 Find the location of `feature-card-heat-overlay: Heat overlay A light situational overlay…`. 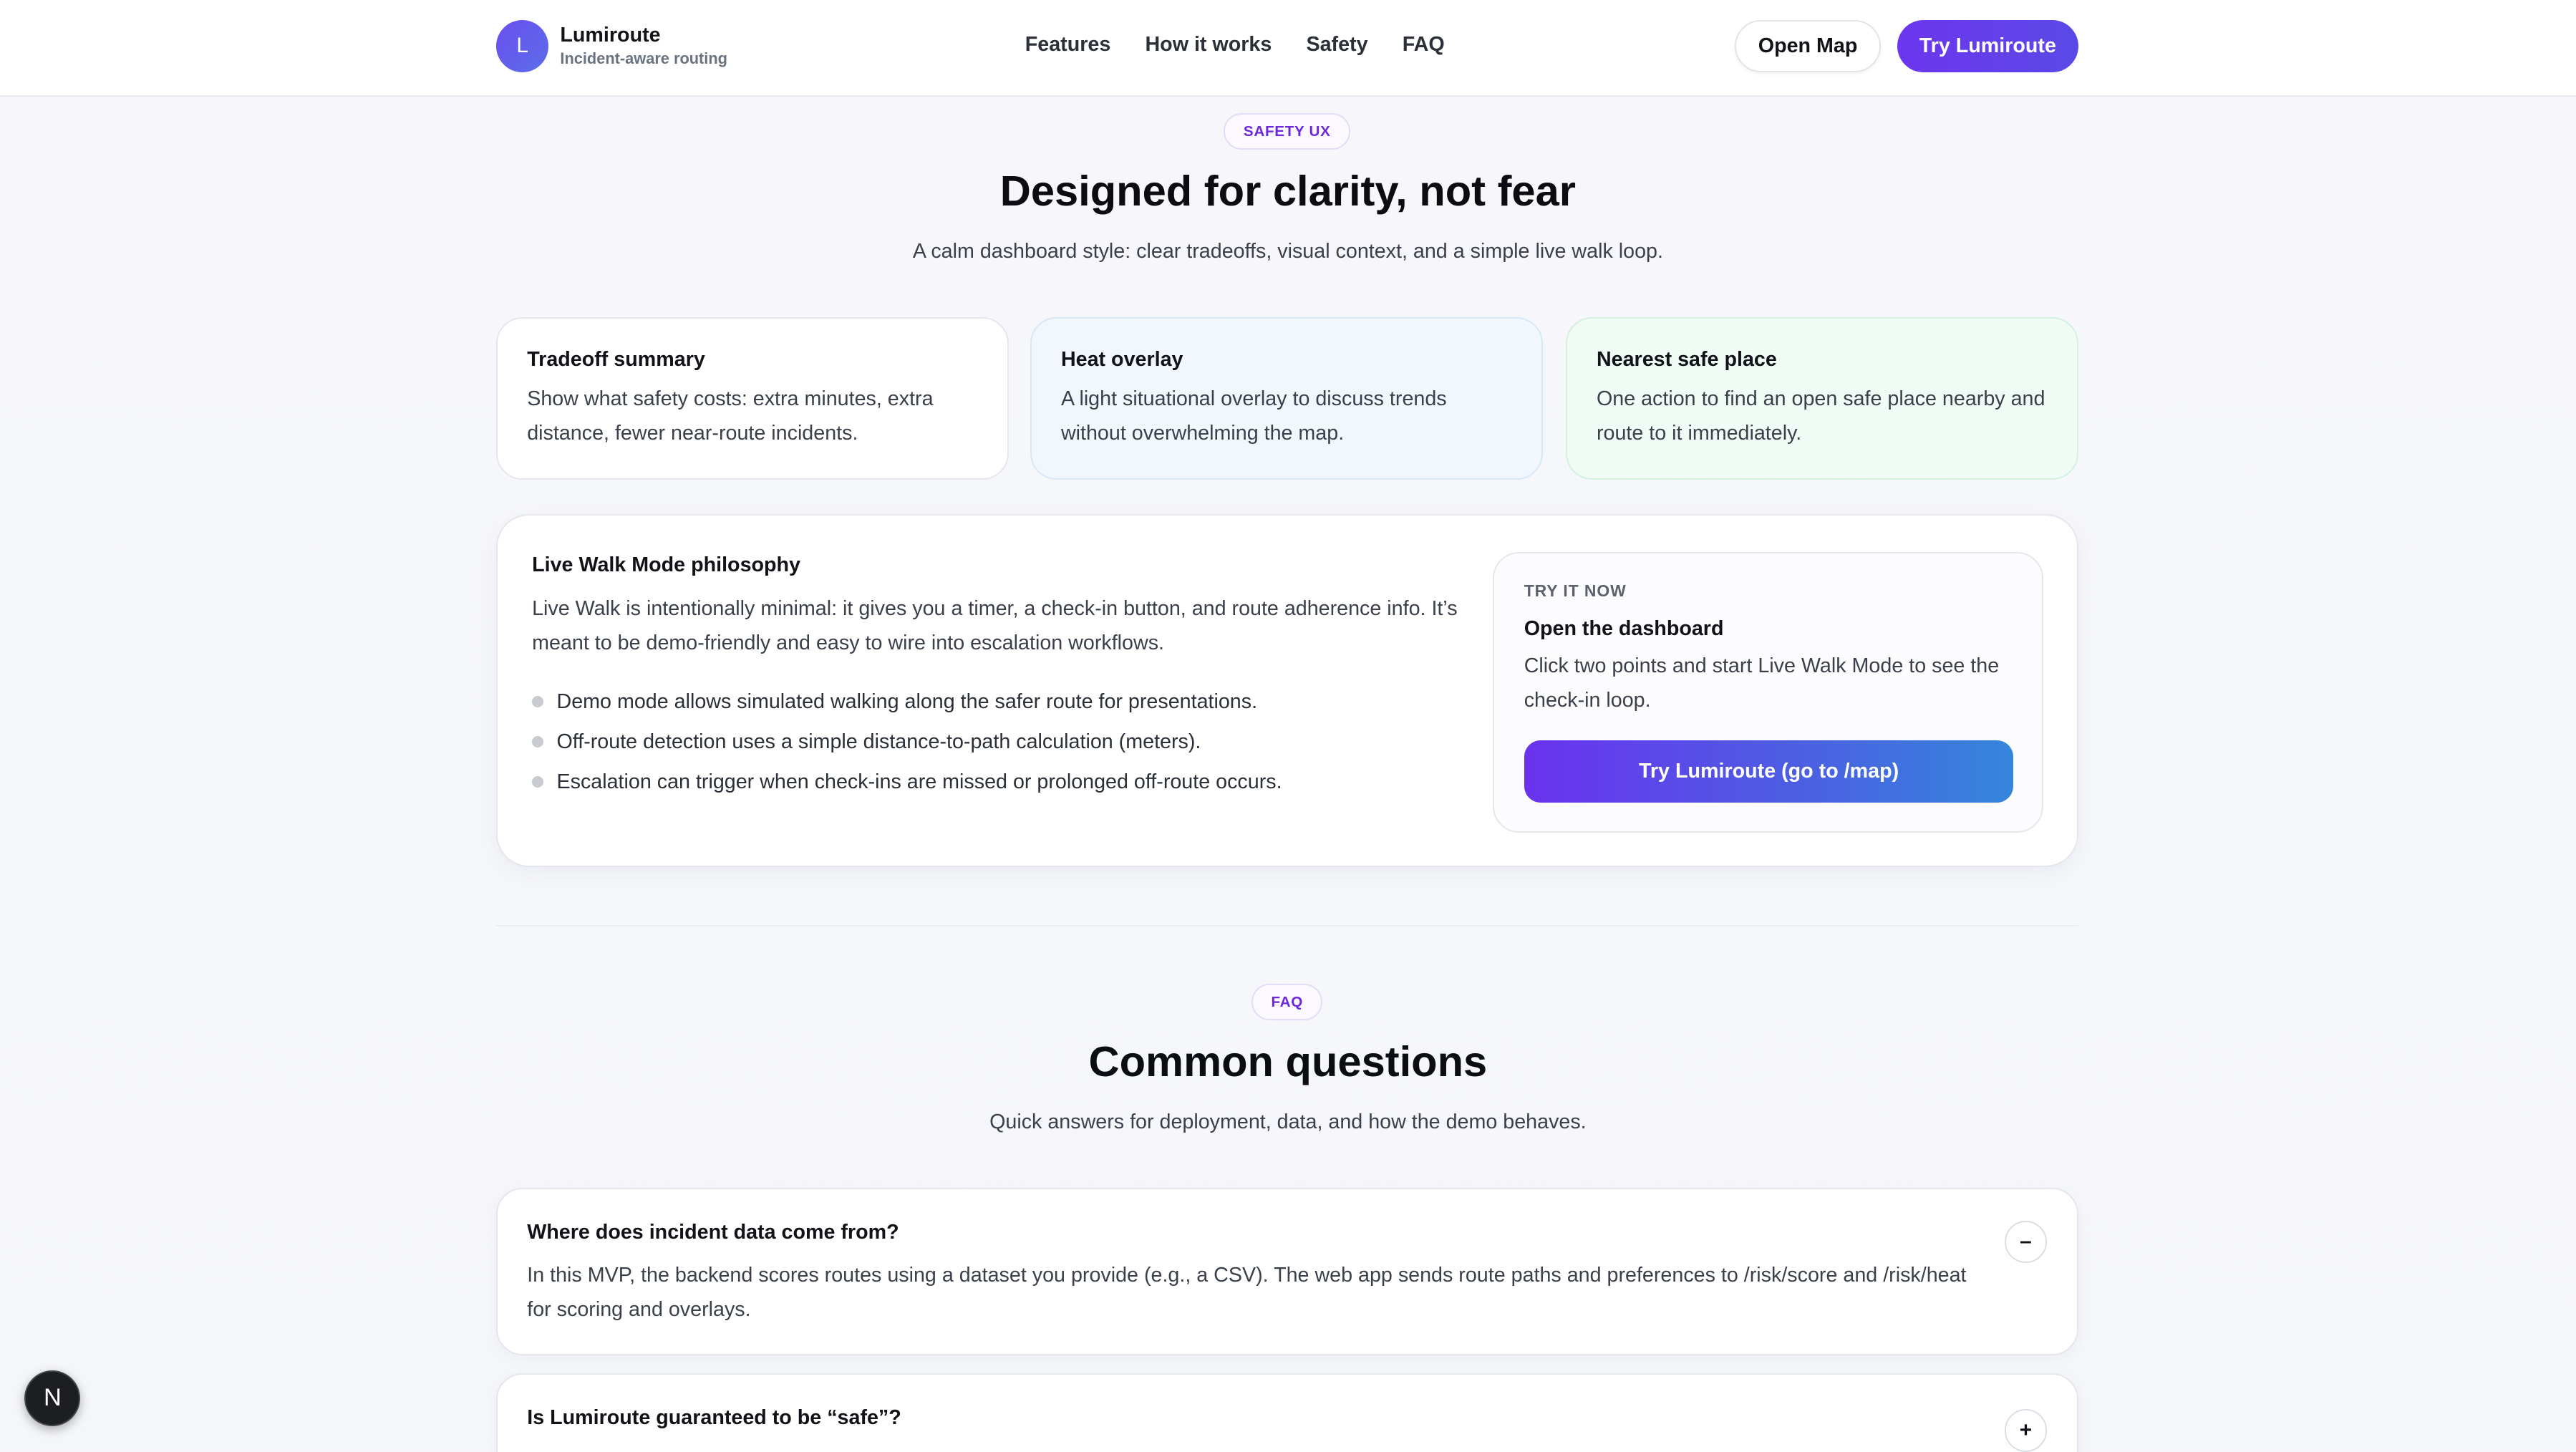

feature-card-heat-overlay: Heat overlay A light situational overlay… is located at coordinates (1287, 398).